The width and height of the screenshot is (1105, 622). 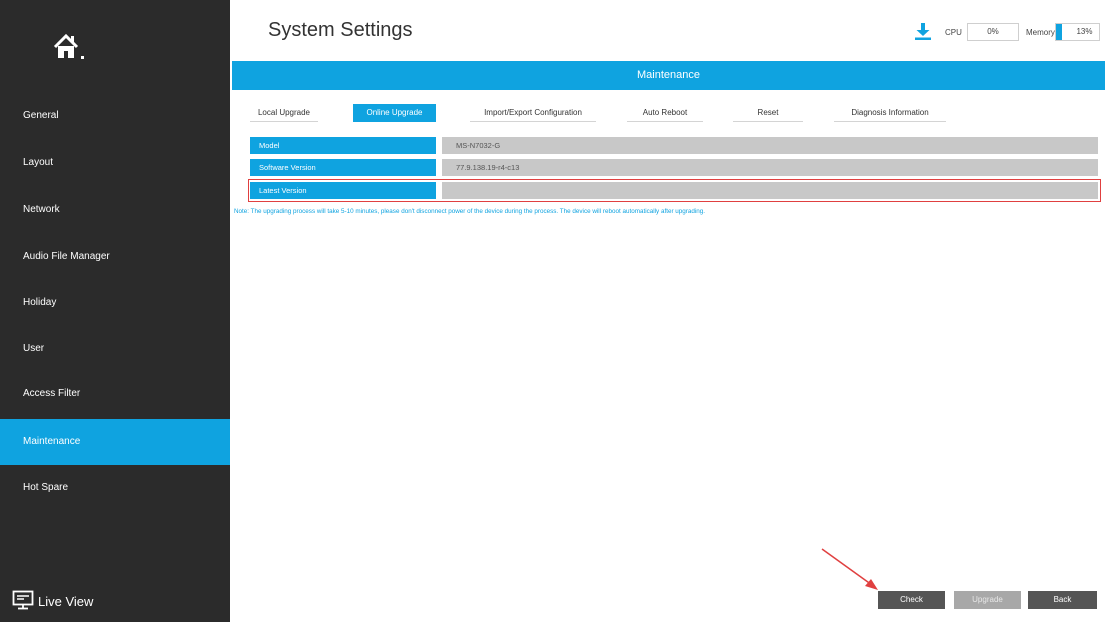 What do you see at coordinates (23, 601) in the screenshot?
I see `monitor-icon` at bounding box center [23, 601].